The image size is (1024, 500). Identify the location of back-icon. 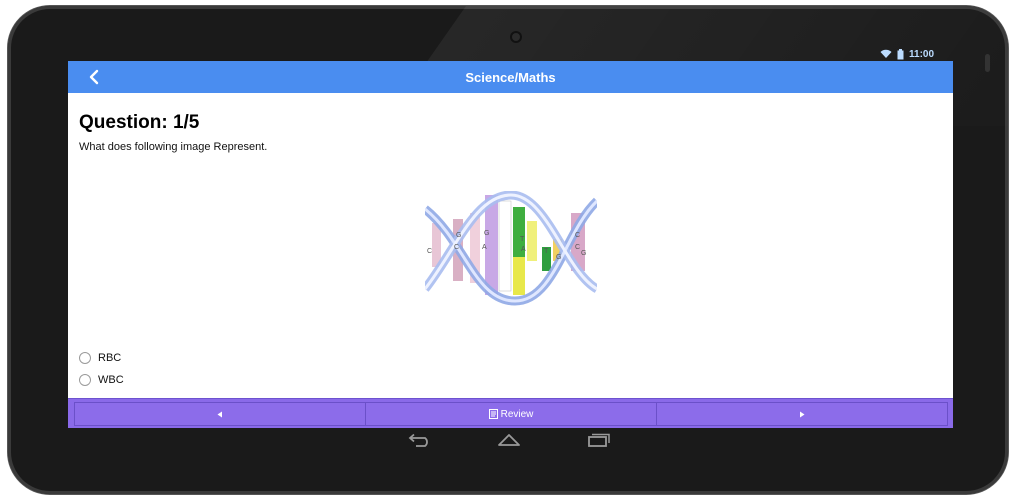
(418, 440).